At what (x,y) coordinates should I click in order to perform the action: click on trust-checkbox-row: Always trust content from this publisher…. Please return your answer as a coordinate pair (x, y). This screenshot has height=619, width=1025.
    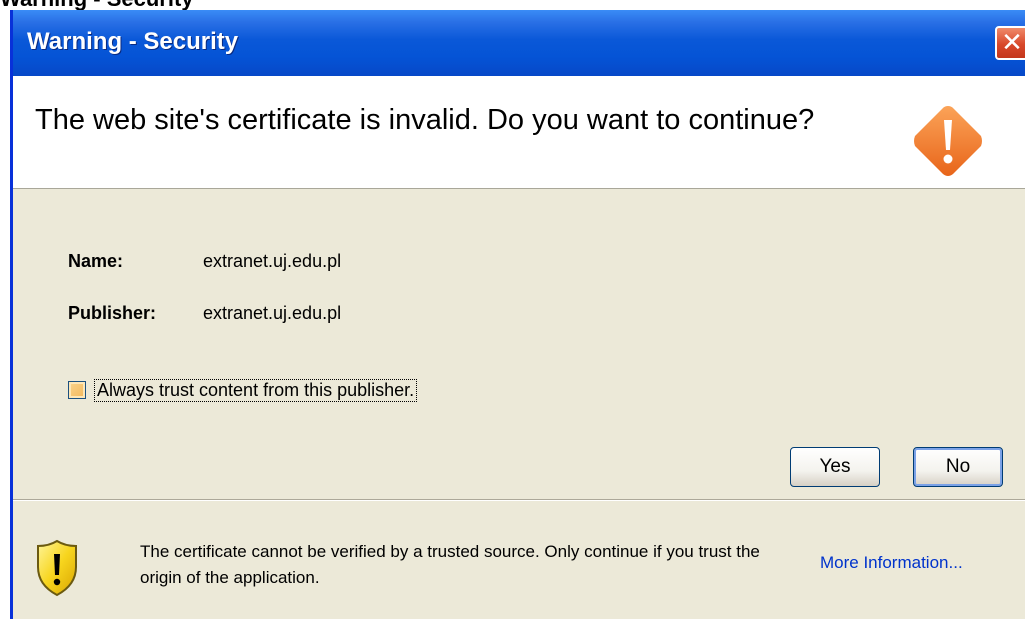
    Looking at the image, I should click on (243, 390).